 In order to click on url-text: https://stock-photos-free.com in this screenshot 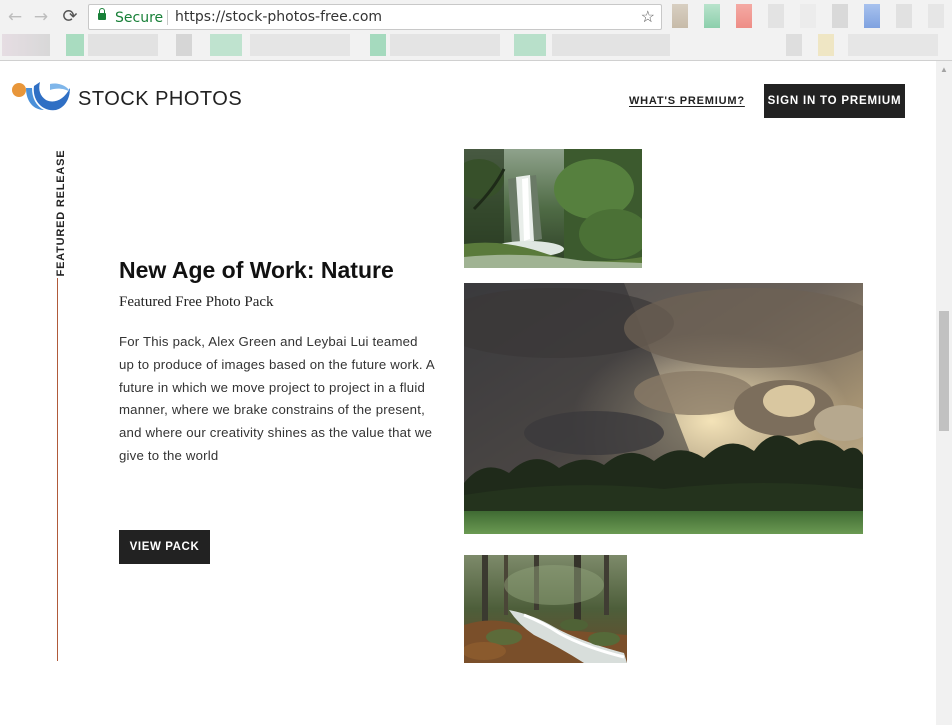, I will do `click(278, 17)`.